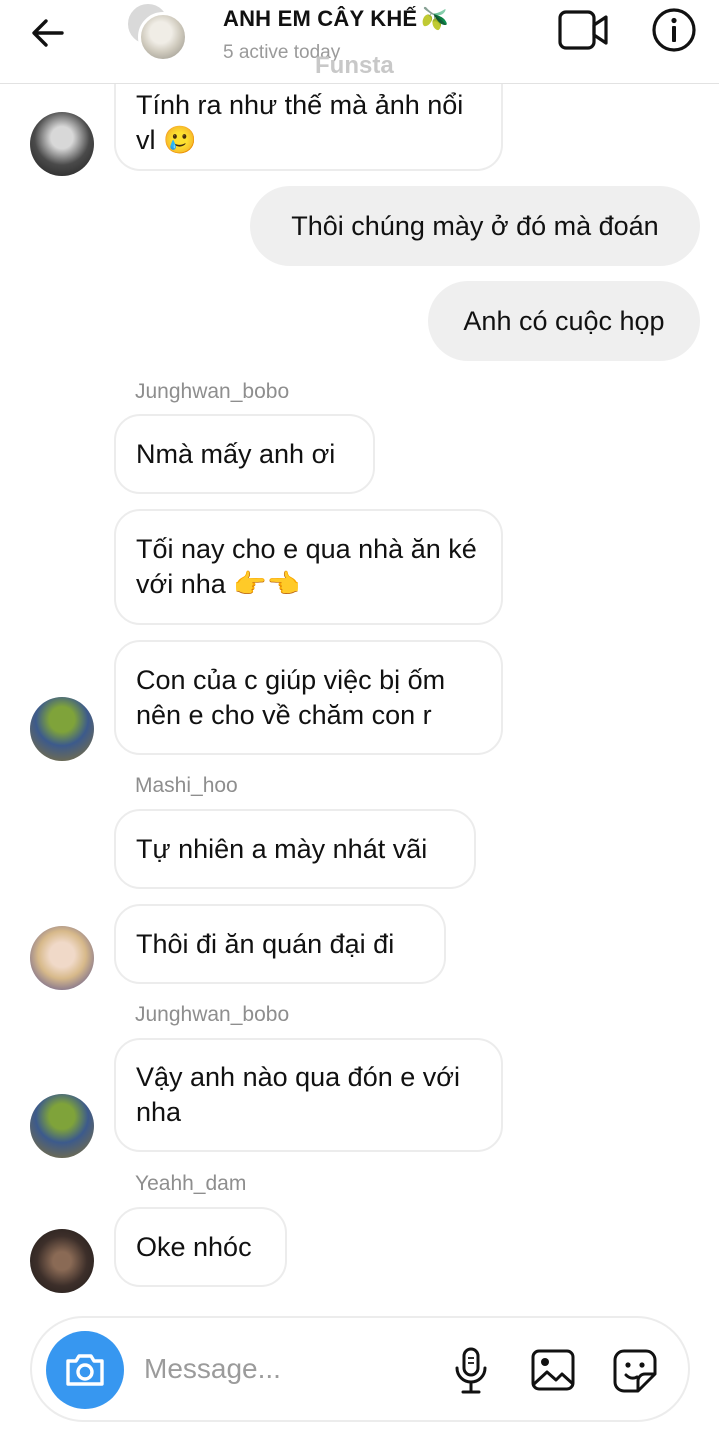  I want to click on back-arrow-icon, so click(48, 33).